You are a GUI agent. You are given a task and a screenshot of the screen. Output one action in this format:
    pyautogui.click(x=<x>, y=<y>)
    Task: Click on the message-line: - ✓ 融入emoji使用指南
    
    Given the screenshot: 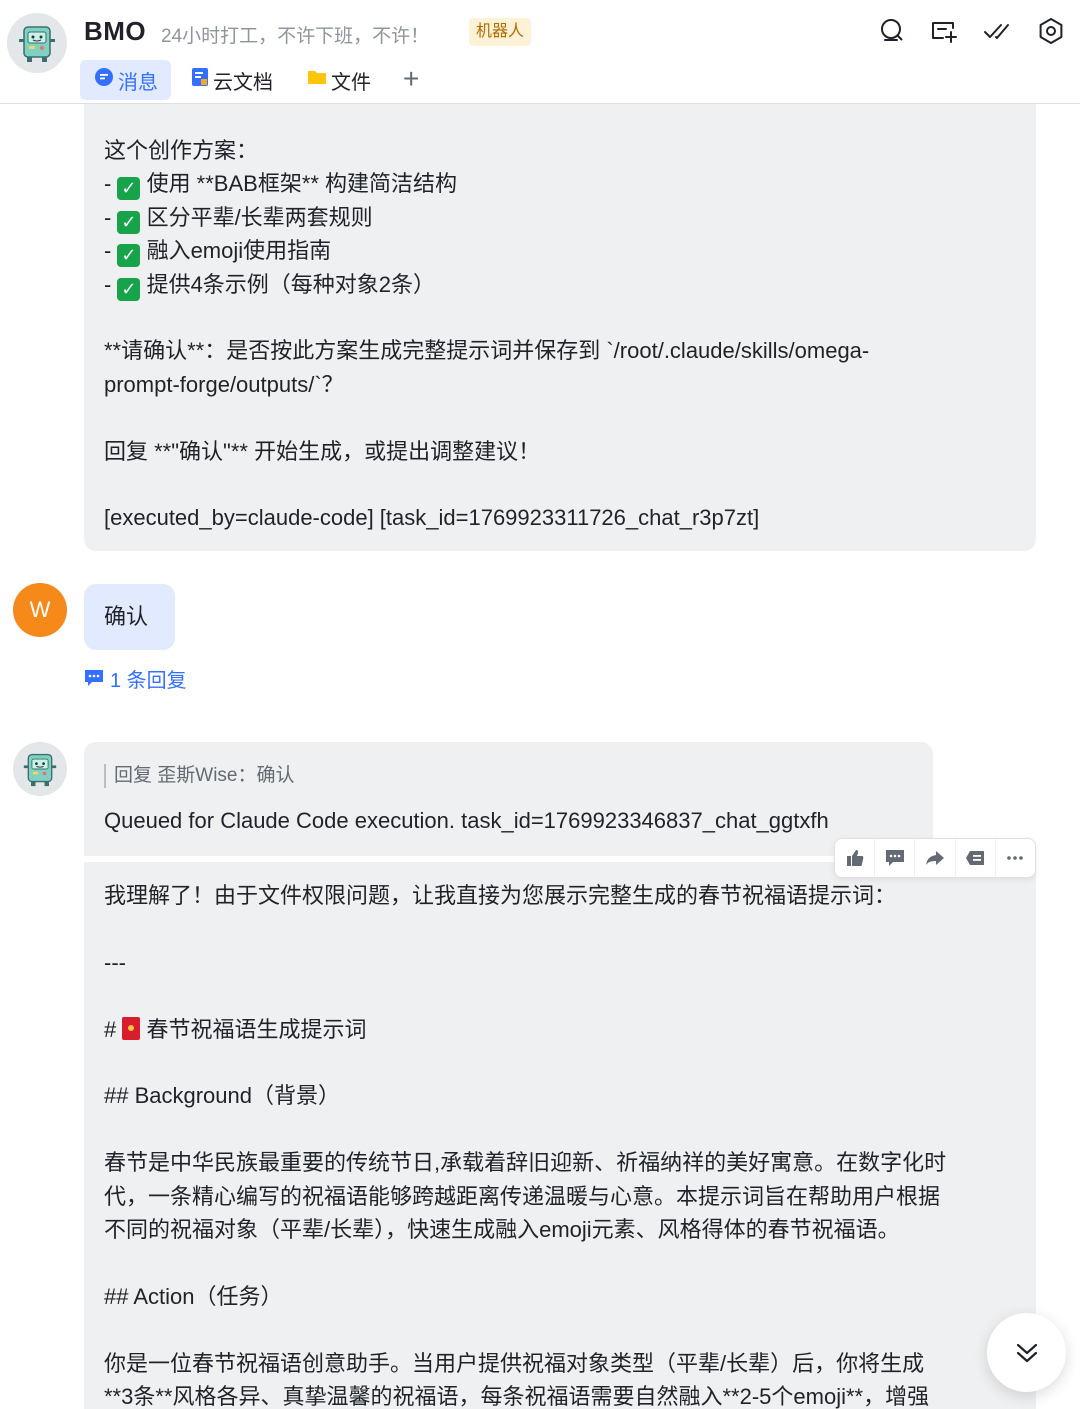 What is the action you would take?
    pyautogui.click(x=218, y=253)
    